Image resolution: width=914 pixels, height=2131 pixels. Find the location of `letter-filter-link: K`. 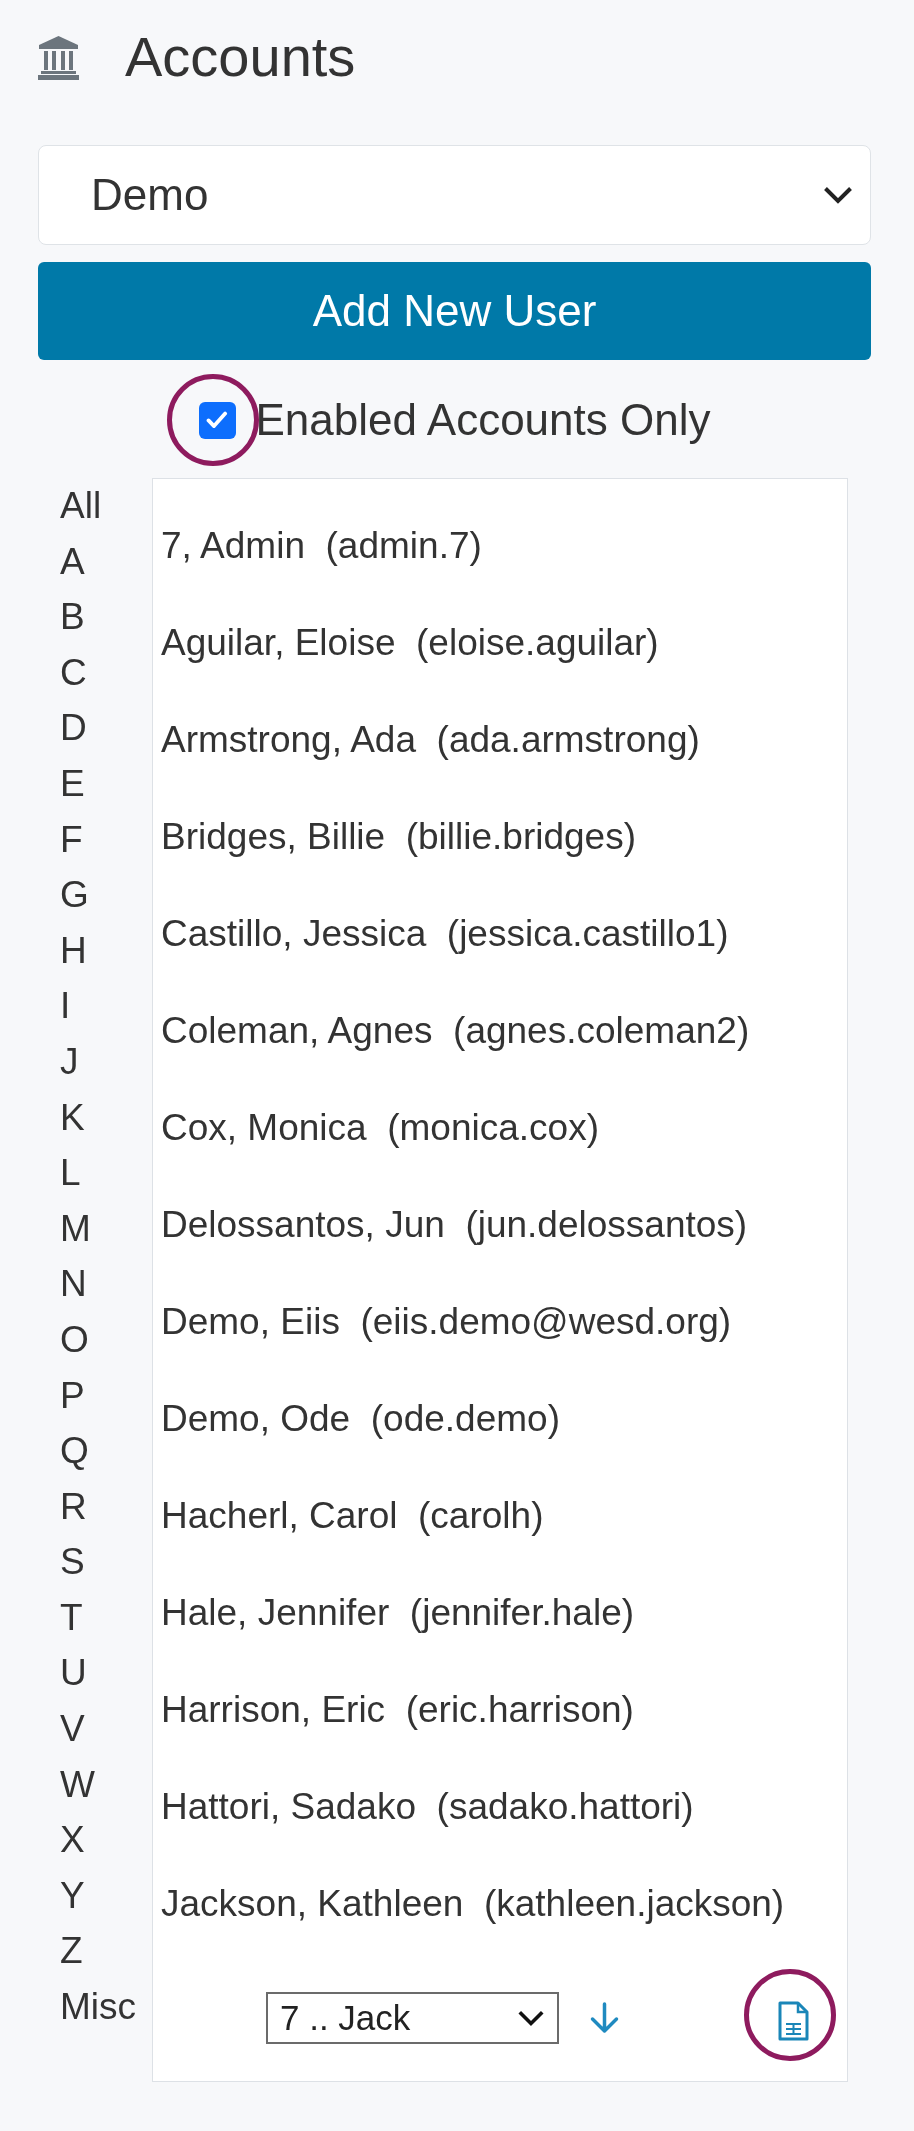

letter-filter-link: K is located at coordinates (106, 1117).